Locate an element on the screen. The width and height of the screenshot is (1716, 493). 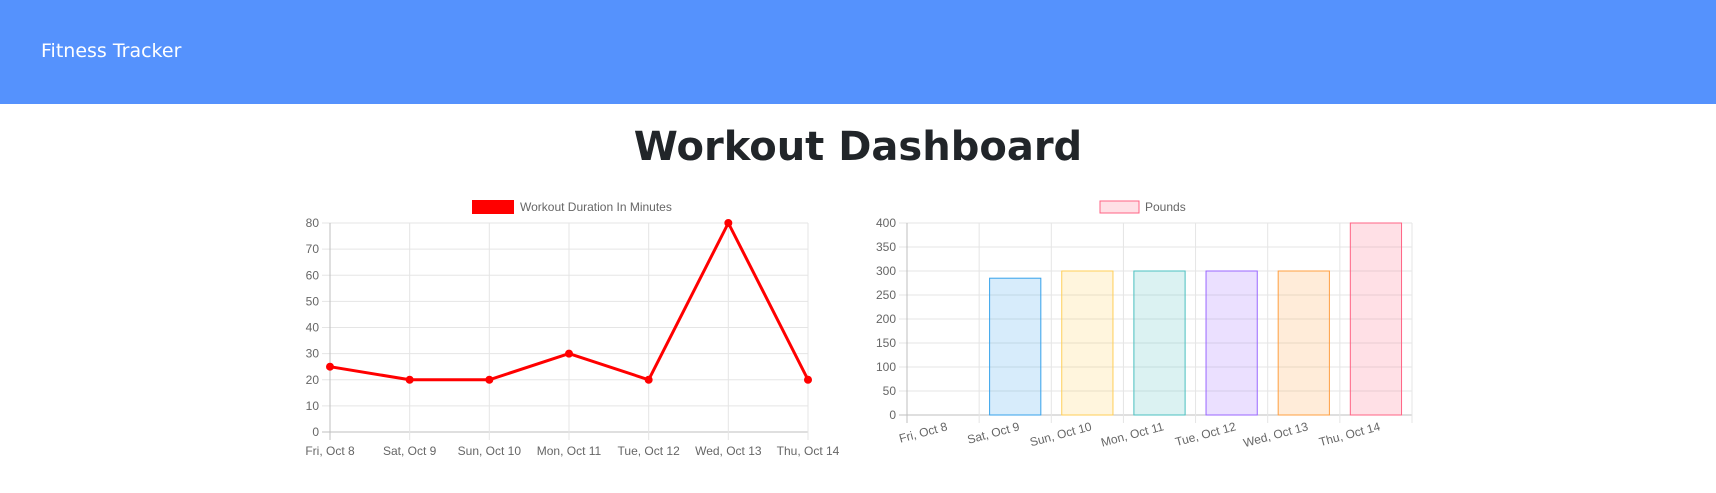
x-tick-label: Sun, Oct 10 is located at coordinates (1060, 434).